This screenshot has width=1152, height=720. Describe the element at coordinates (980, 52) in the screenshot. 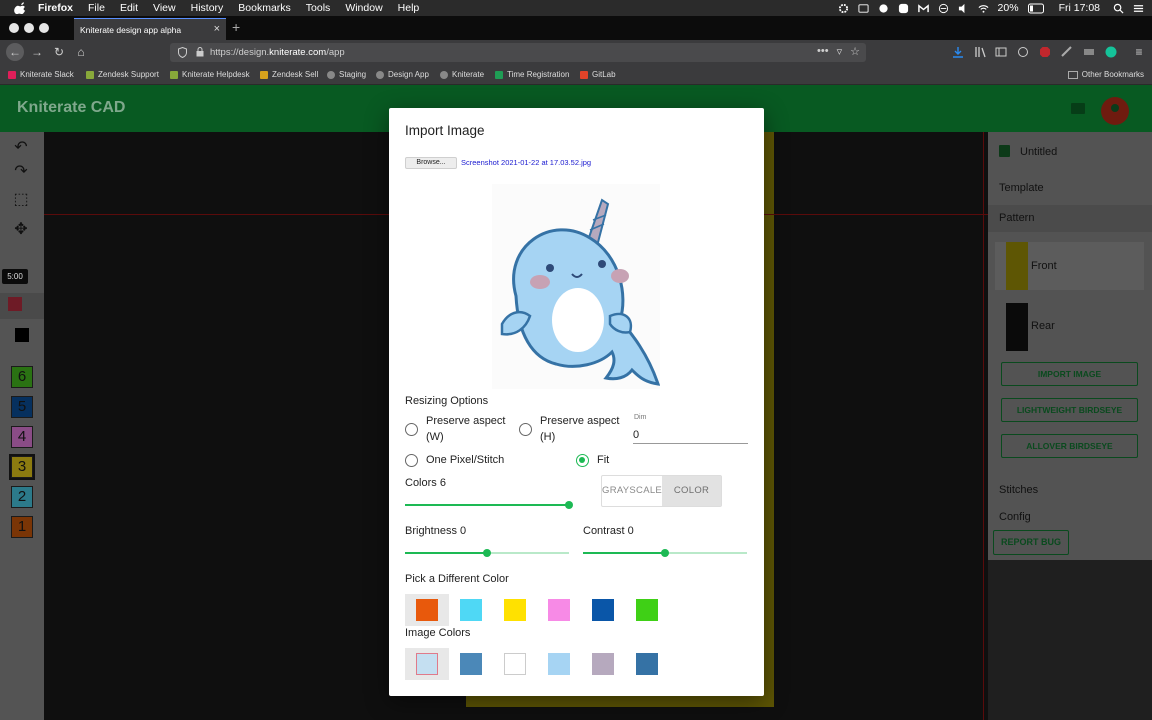

I see `library-icon` at that location.